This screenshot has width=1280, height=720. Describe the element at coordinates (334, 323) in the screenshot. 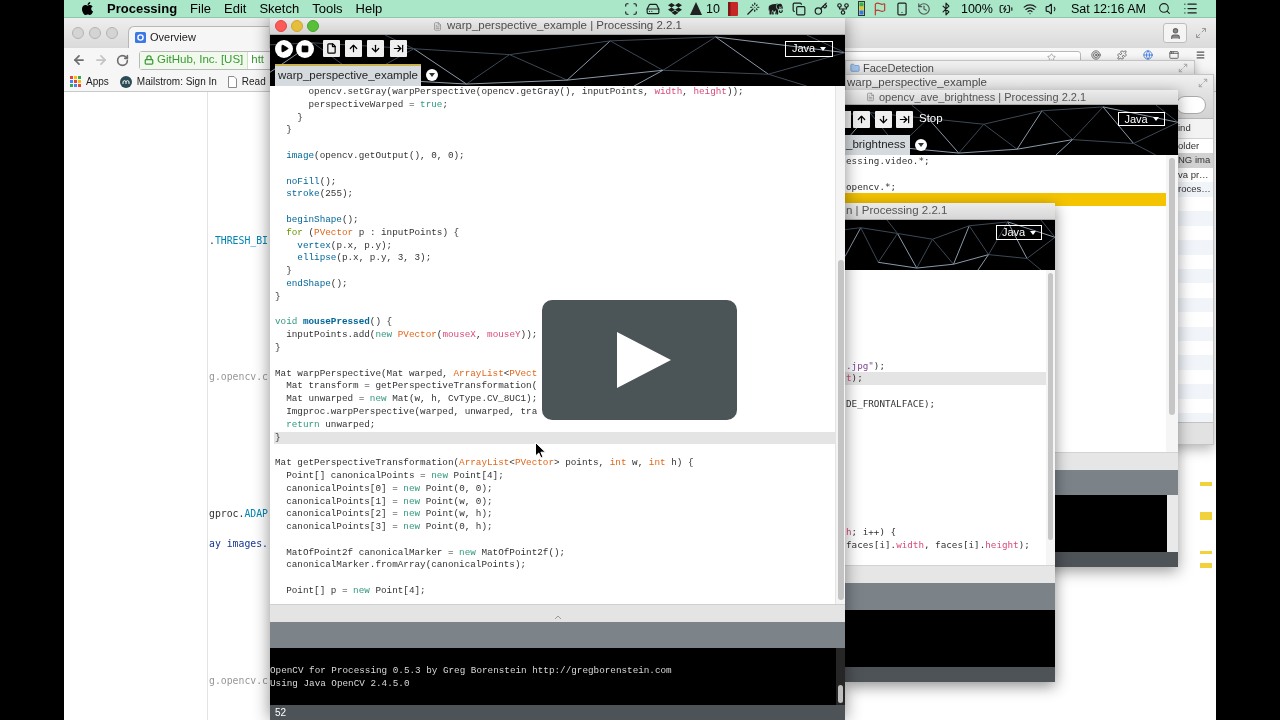

I see `code-line: void mousePressed() {` at that location.